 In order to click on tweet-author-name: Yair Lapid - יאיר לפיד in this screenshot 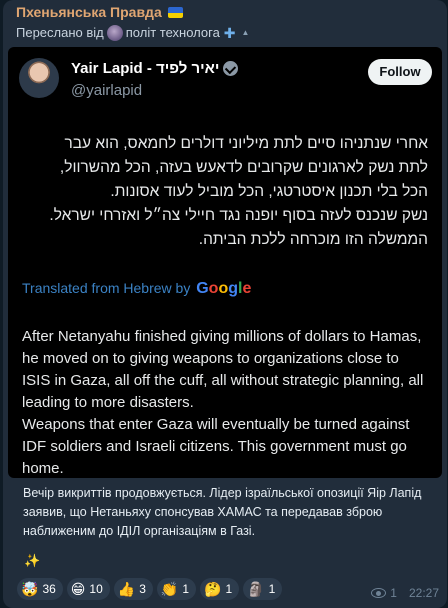, I will do `click(155, 68)`.